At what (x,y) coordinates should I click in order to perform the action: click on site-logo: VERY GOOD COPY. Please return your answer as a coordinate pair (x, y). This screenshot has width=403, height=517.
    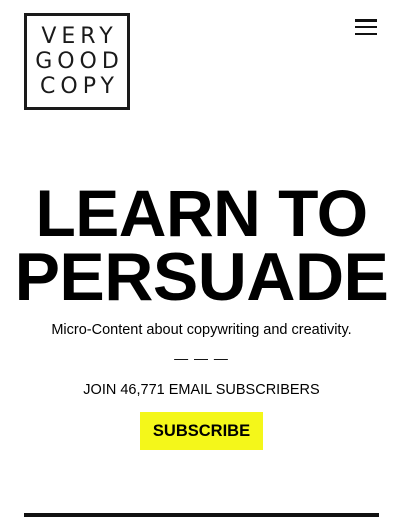
    Looking at the image, I should click on (77, 61).